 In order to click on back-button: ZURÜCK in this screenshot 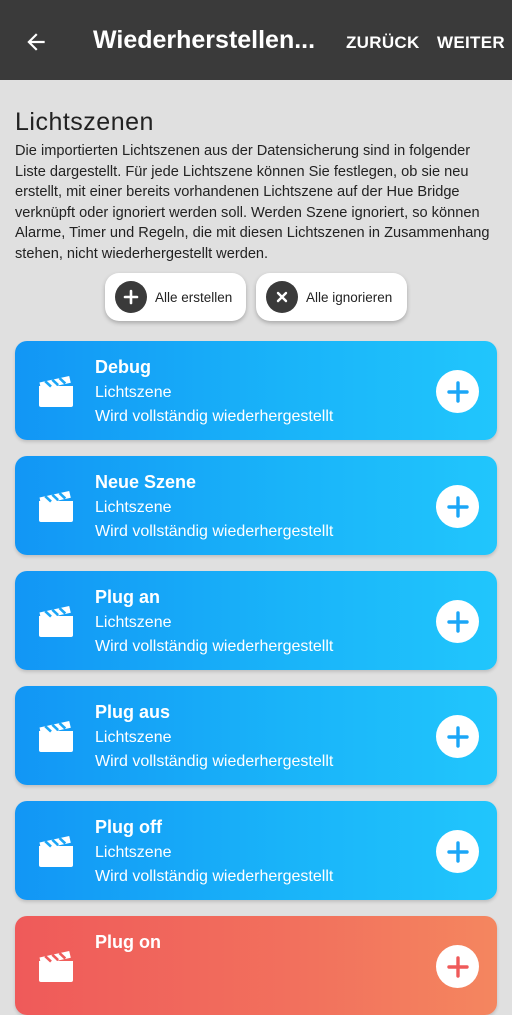, I will do `click(383, 43)`.